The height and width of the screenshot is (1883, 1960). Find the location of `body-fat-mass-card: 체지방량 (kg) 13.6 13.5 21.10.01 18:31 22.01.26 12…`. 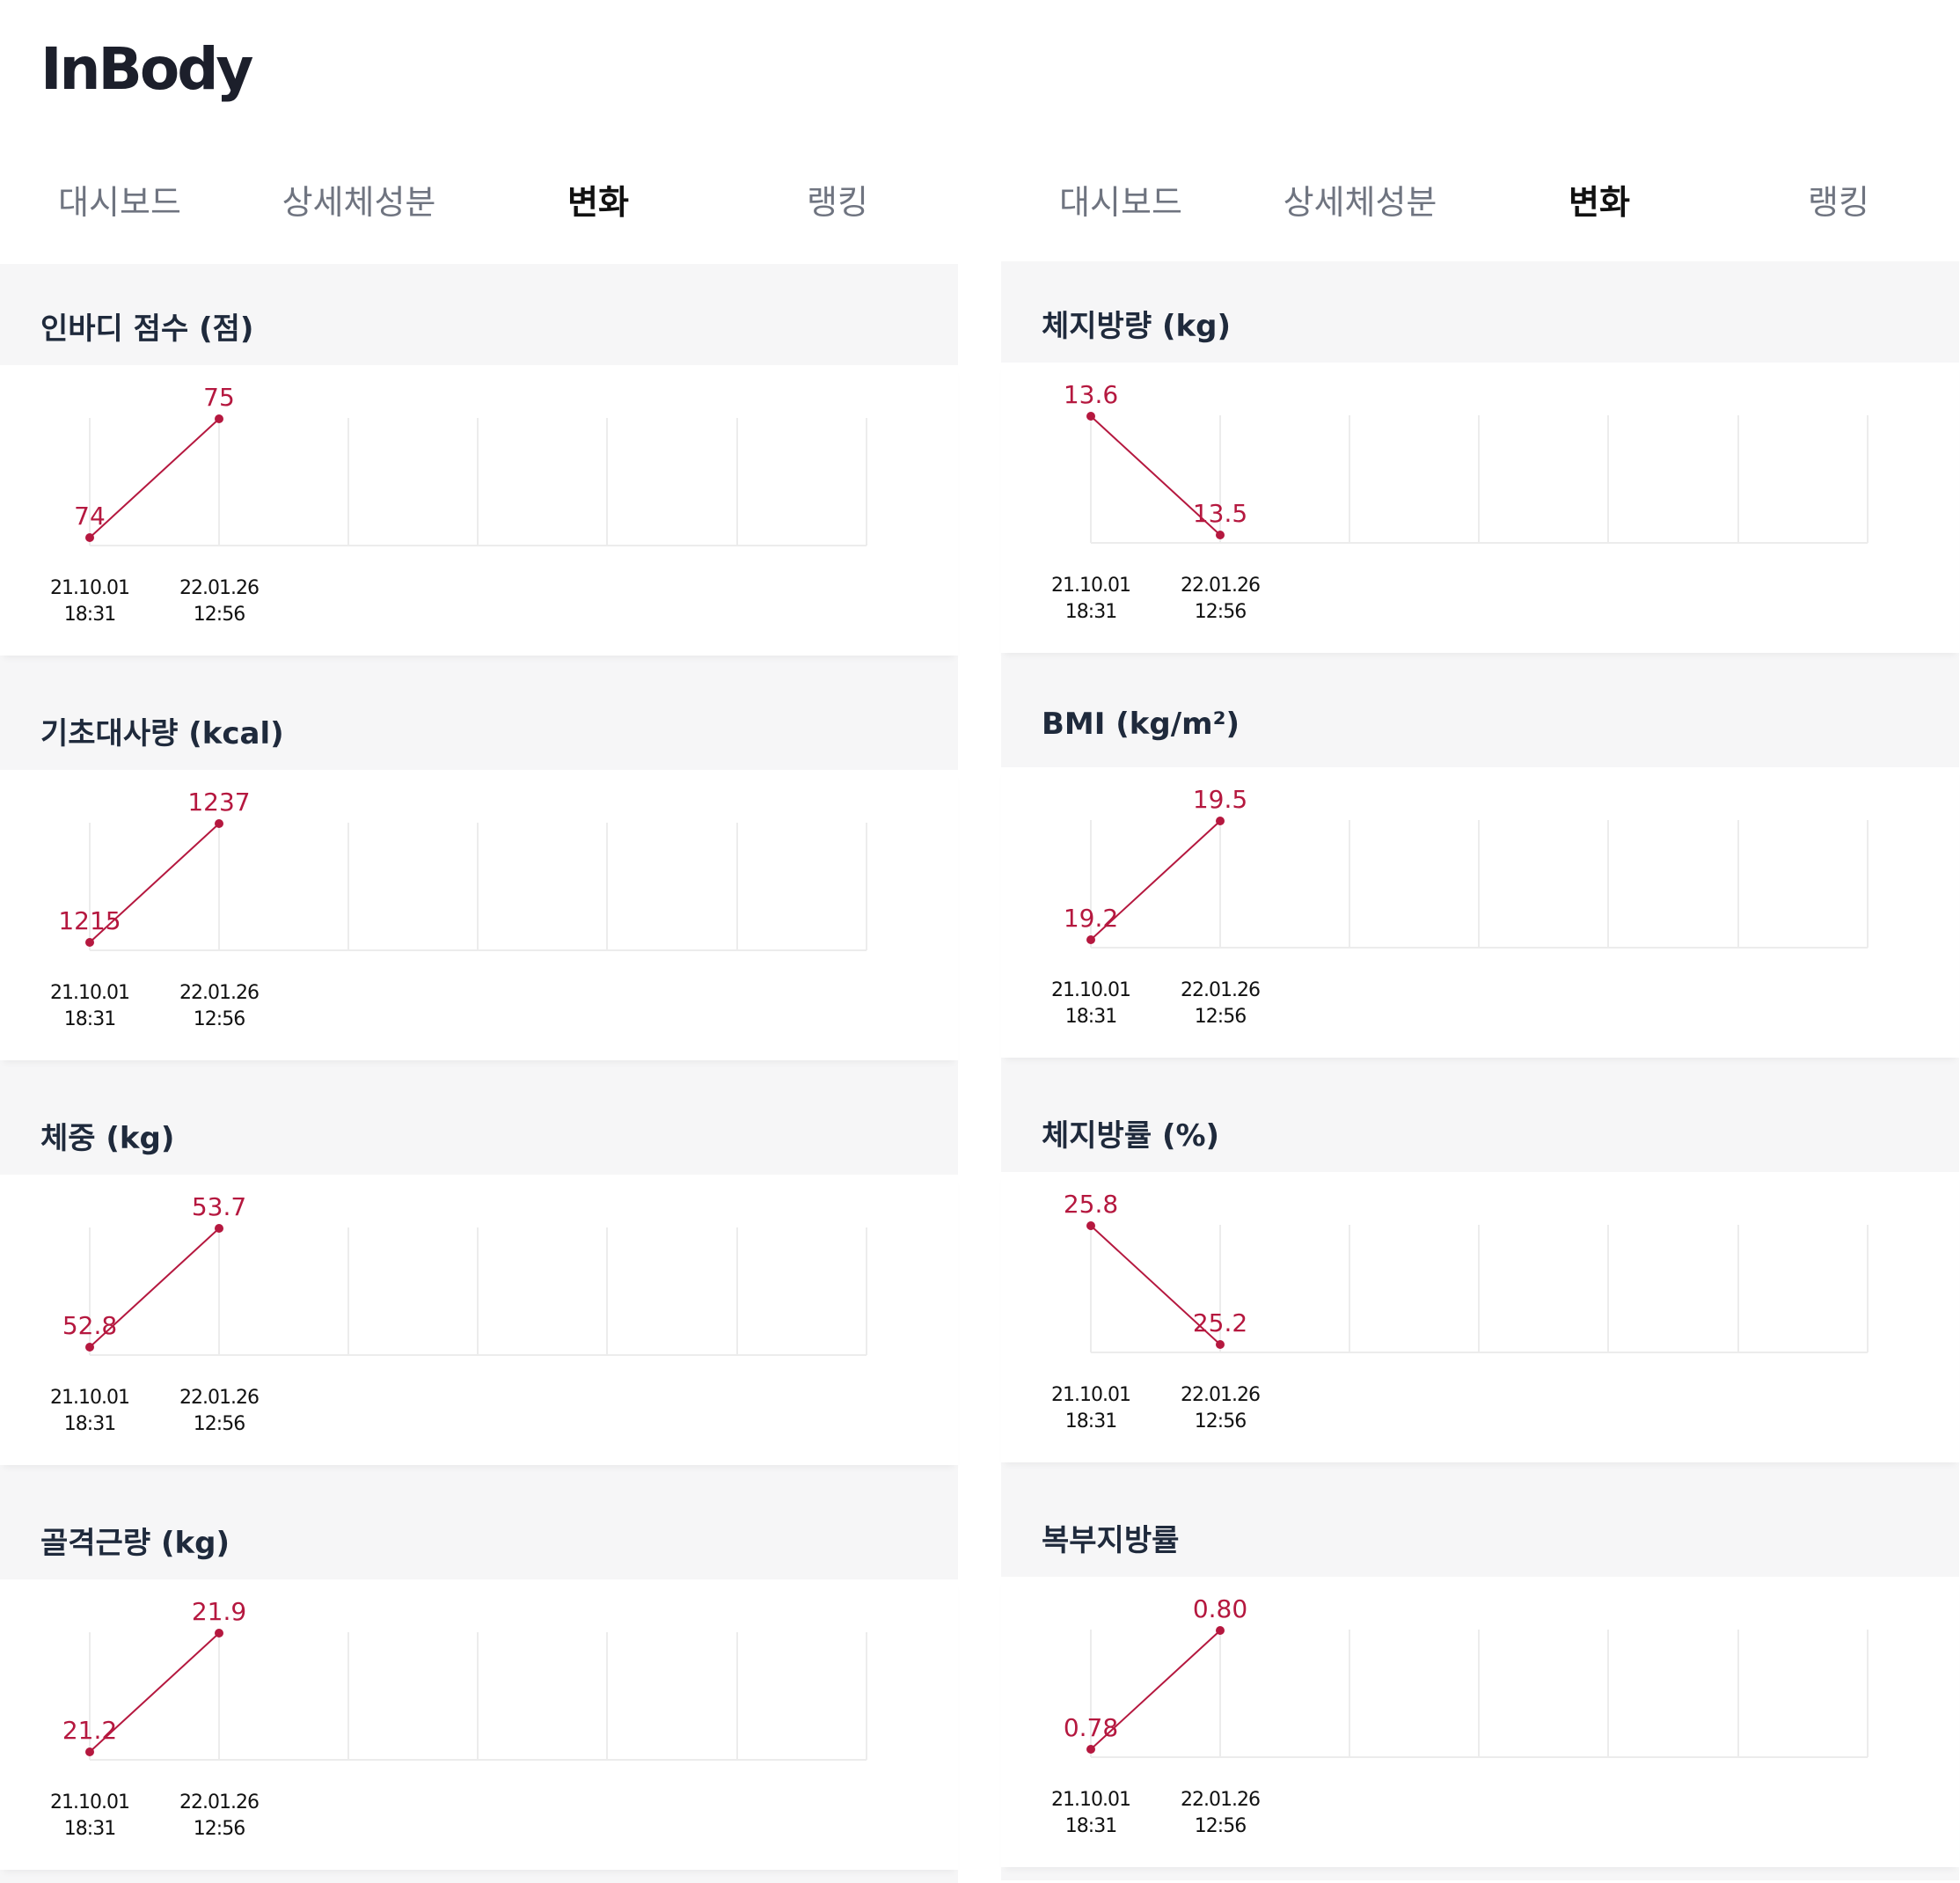

body-fat-mass-card: 체지방량 (kg) 13.6 13.5 21.10.01 18:31 22.01.26 12… is located at coordinates (1480, 463).